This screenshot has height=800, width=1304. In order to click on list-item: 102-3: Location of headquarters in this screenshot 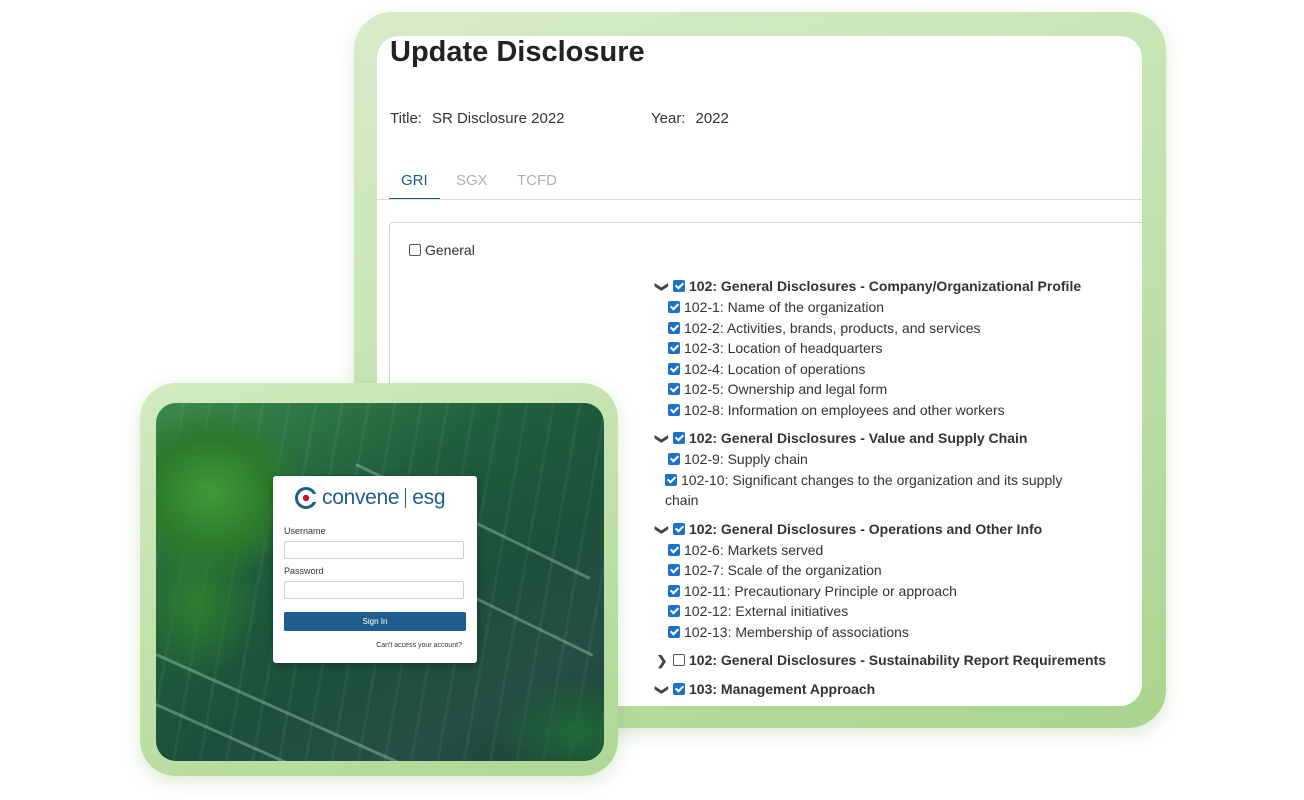, I will do `click(895, 348)`.